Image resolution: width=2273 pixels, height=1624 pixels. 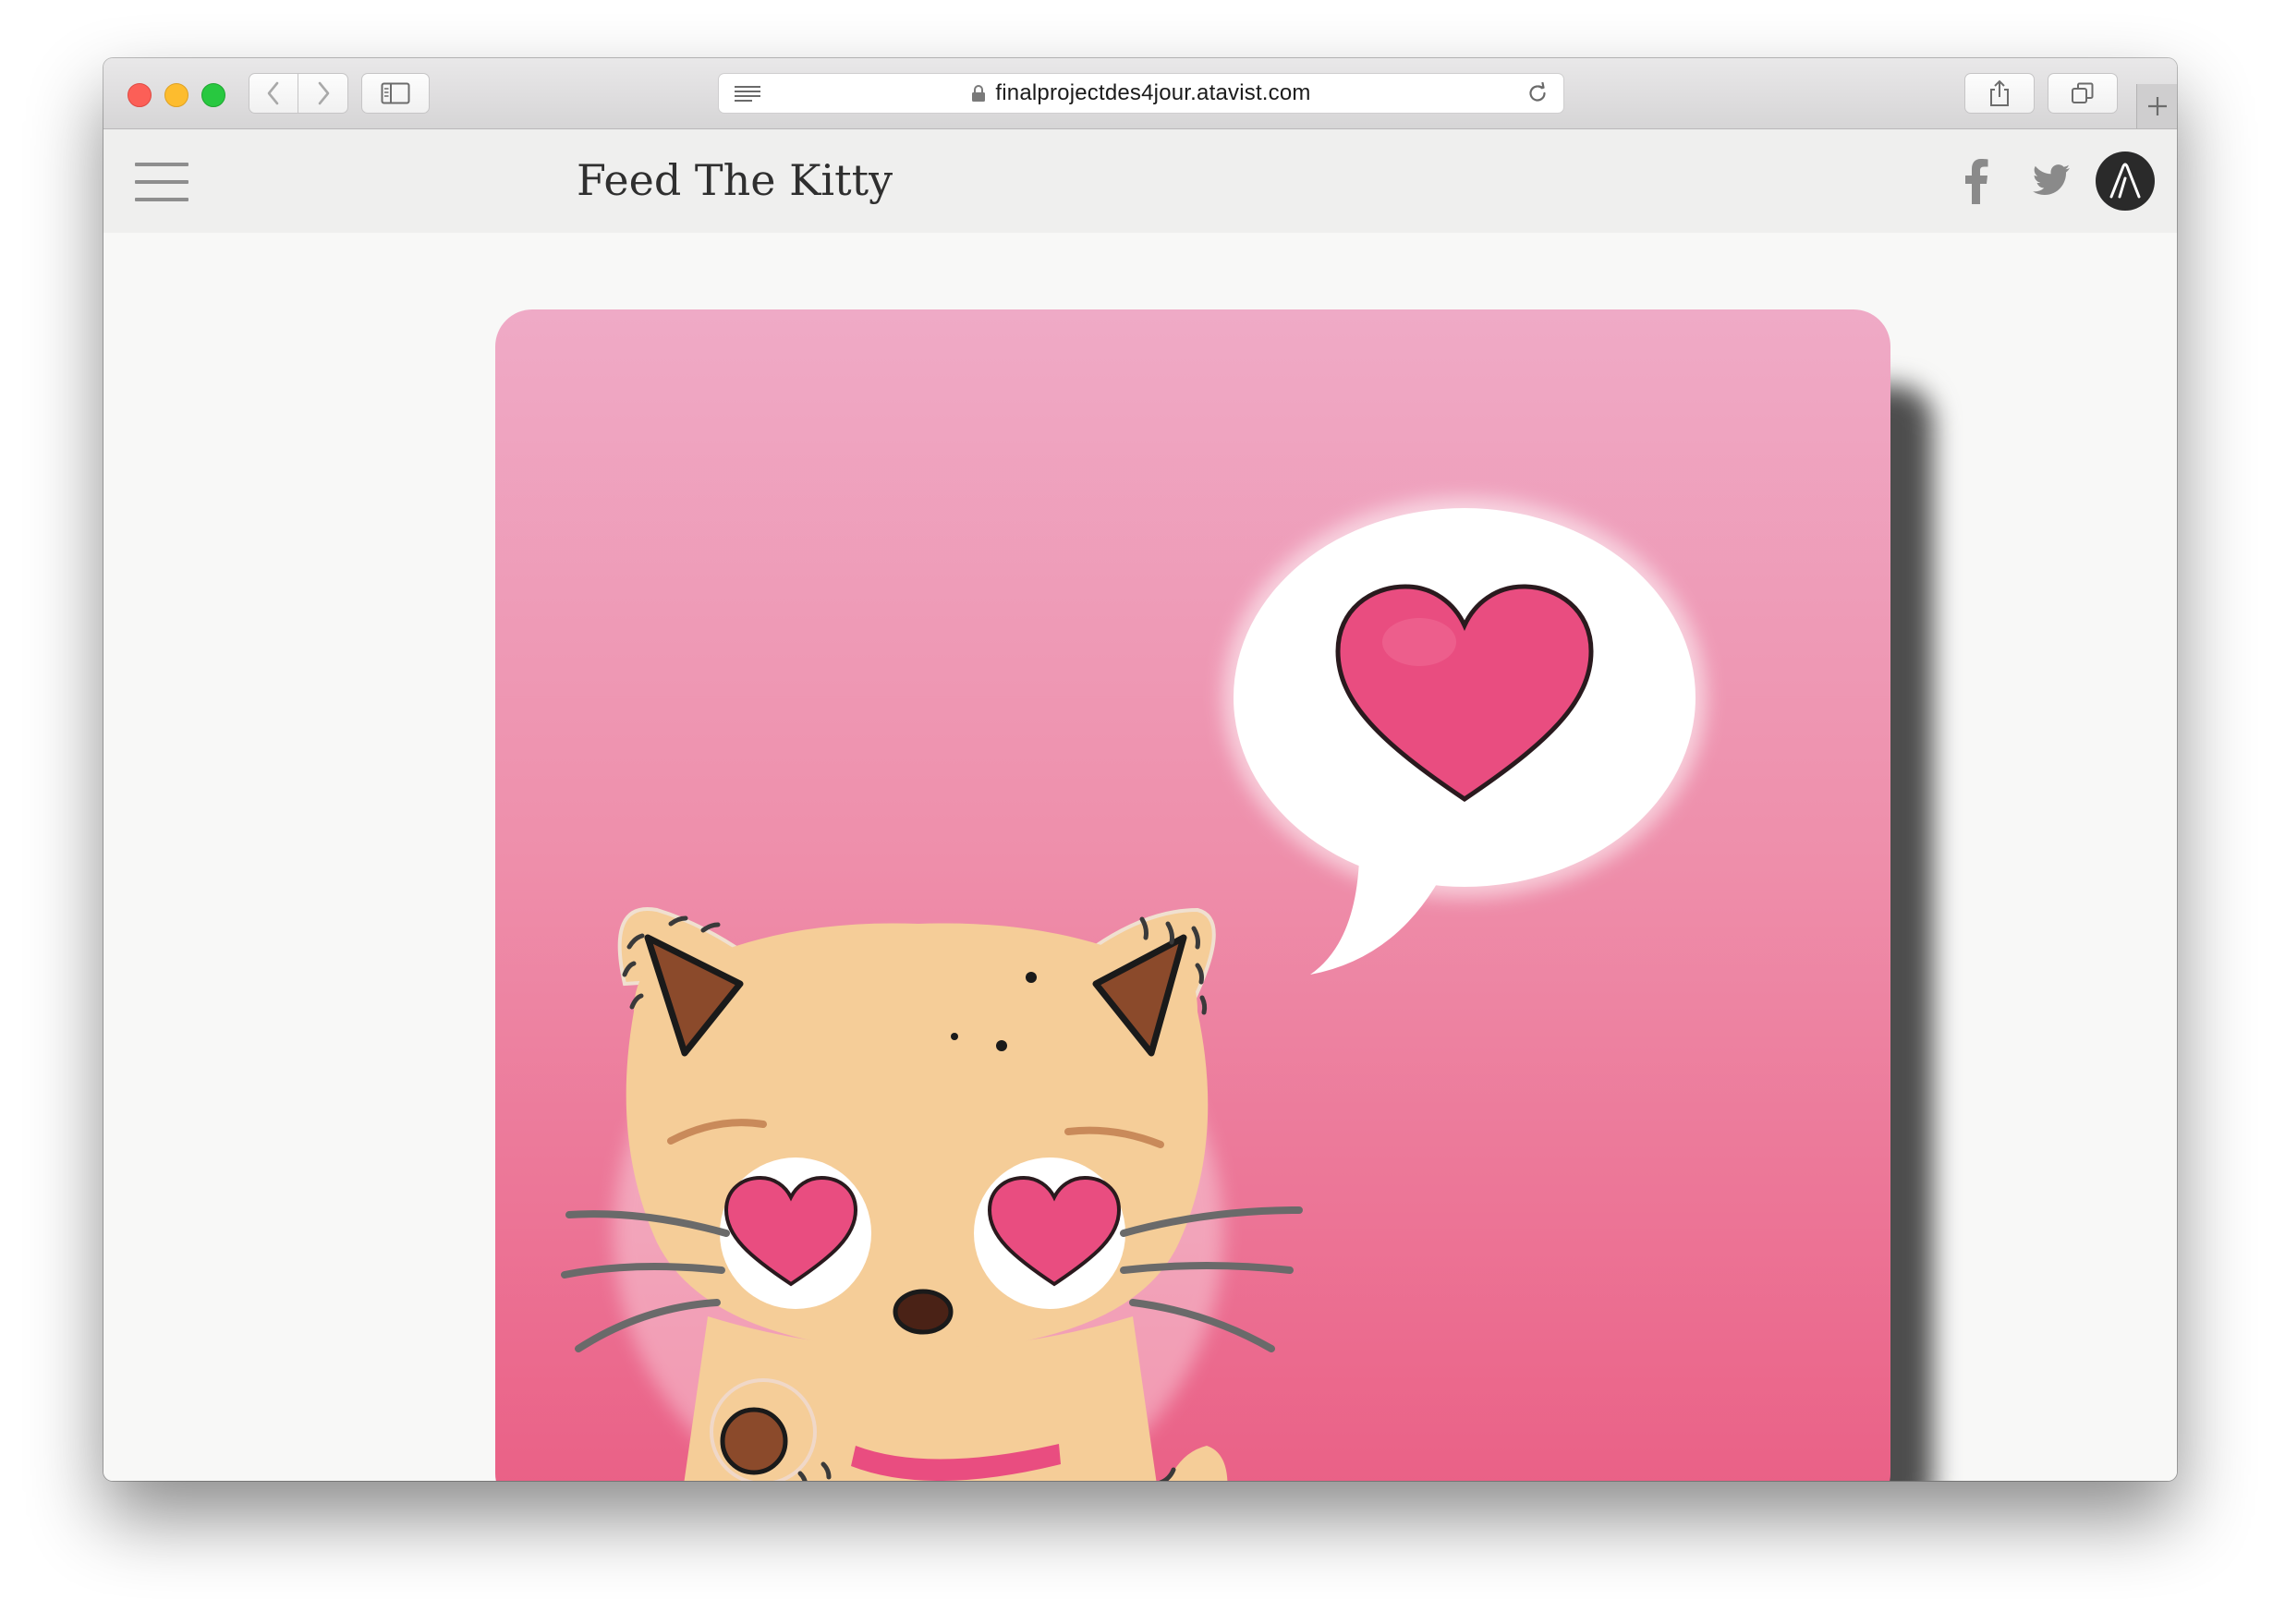 What do you see at coordinates (176, 95) in the screenshot?
I see `minimize-window-button` at bounding box center [176, 95].